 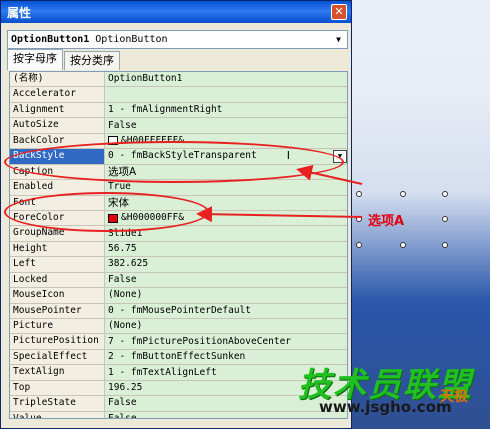 I want to click on watermark-url: www.jsgho.com, so click(x=385, y=407).